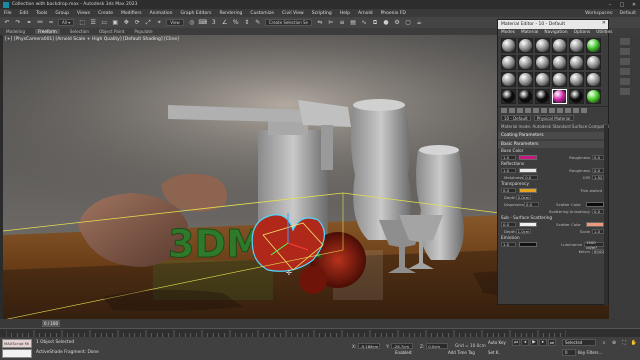  Describe the element at coordinates (624, 51) in the screenshot. I see `modify-tab-icon` at that location.